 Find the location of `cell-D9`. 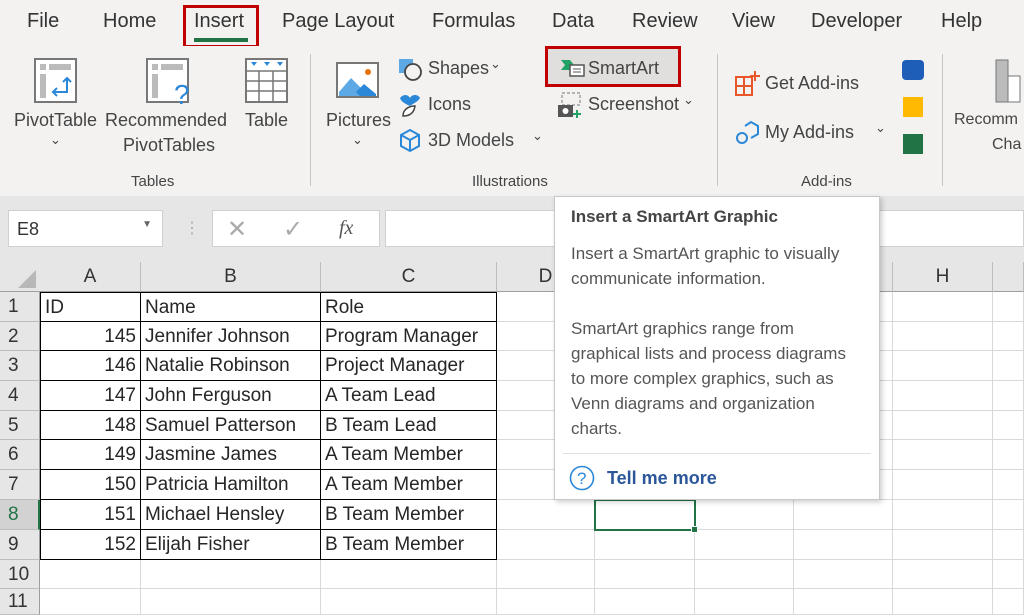

cell-D9 is located at coordinates (546, 545).